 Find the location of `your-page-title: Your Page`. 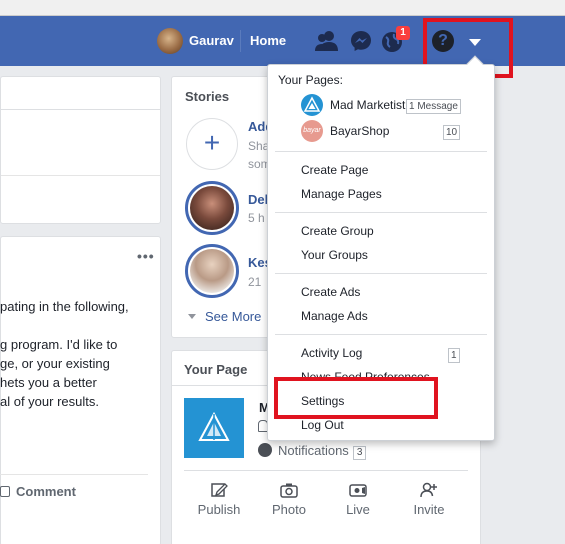

your-page-title: Your Page is located at coordinates (216, 369).